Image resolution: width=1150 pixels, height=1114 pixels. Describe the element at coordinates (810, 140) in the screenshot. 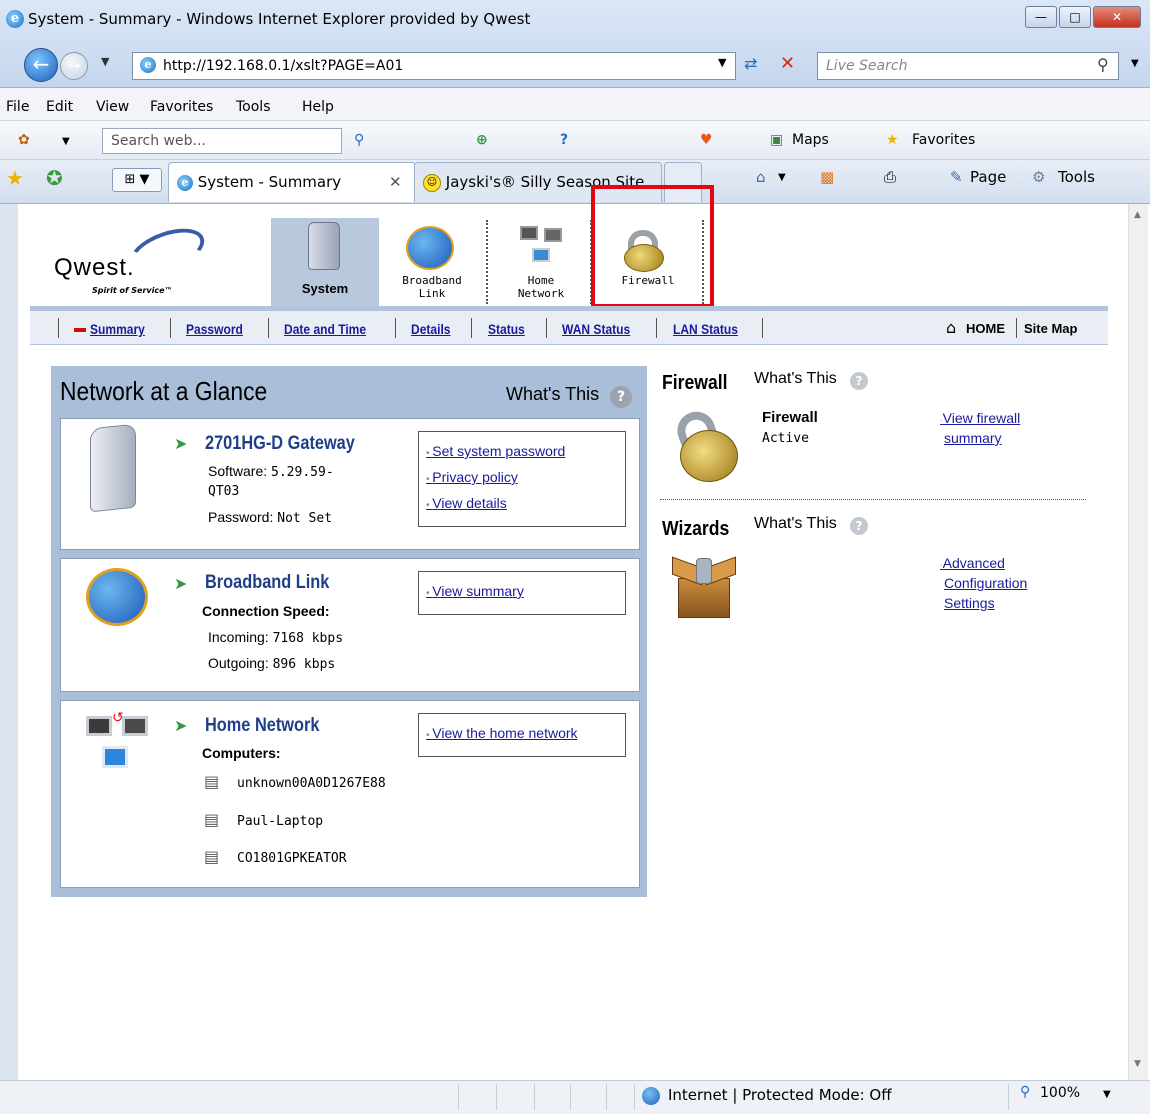

I see `maps-button: Maps` at that location.